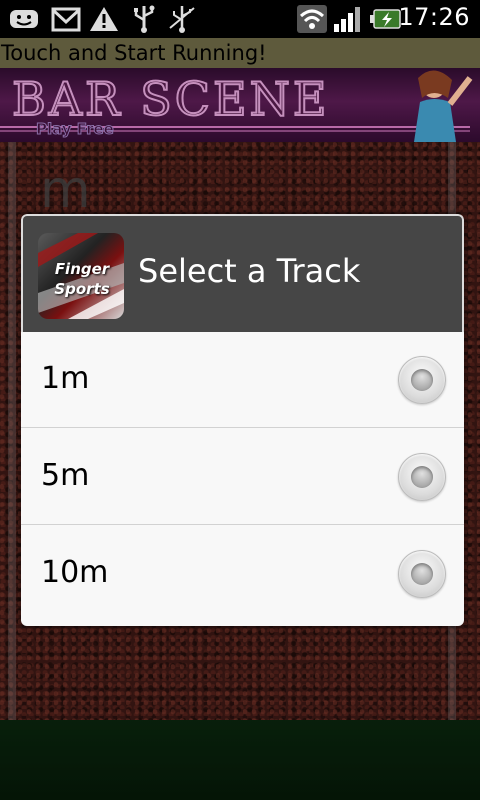  I want to click on warning-icon, so click(104, 19).